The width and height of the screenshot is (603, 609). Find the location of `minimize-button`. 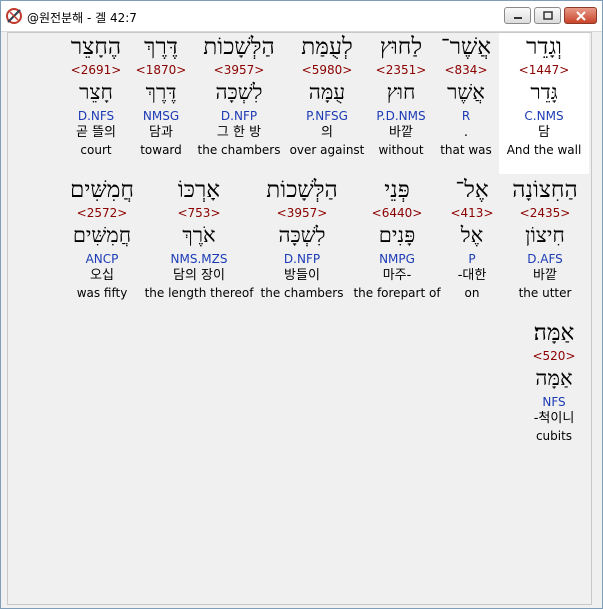

minimize-button is located at coordinates (517, 15).